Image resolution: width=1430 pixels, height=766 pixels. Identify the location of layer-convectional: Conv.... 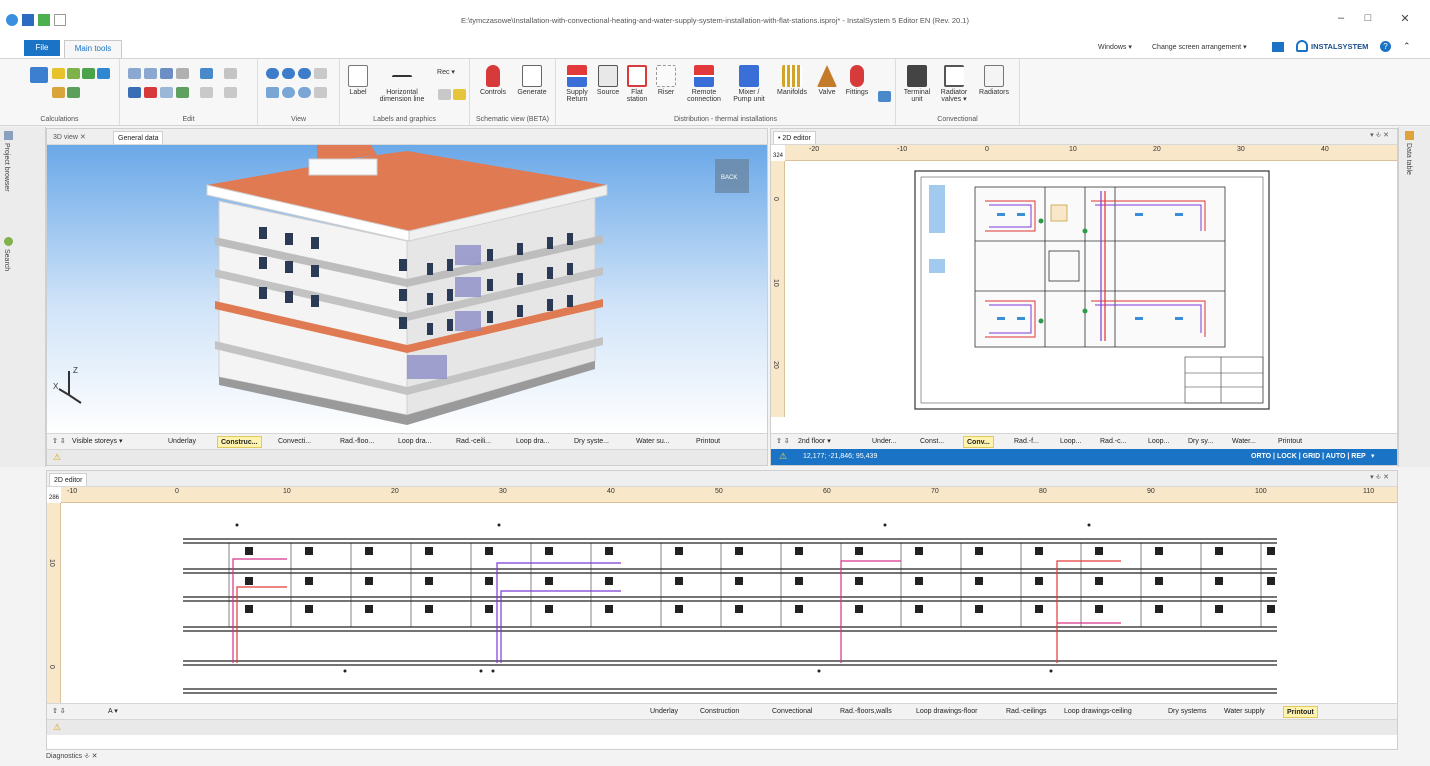
(978, 442).